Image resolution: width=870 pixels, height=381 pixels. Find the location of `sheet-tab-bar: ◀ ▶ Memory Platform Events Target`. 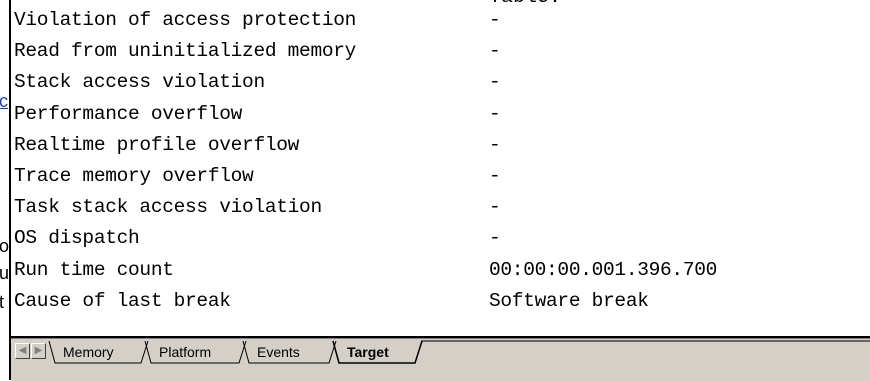

sheet-tab-bar: ◀ ▶ Memory Platform Events Target is located at coordinates (440, 359).